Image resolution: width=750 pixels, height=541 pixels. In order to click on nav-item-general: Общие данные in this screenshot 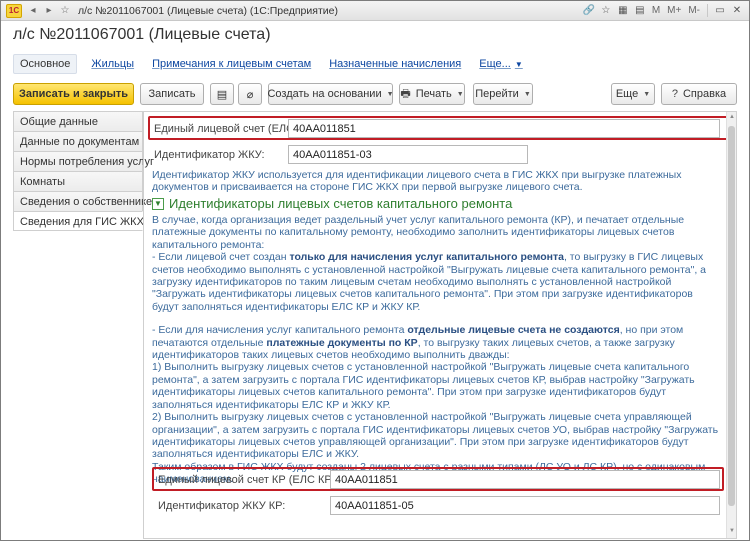, I will do `click(78, 121)`.